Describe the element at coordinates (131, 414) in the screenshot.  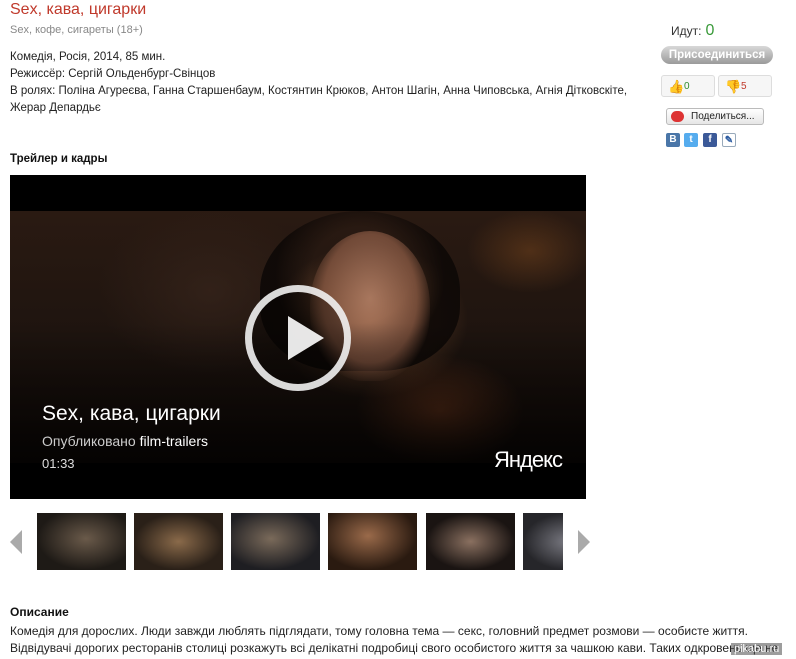
I see `video-title: Sex, кава, цигарки` at that location.